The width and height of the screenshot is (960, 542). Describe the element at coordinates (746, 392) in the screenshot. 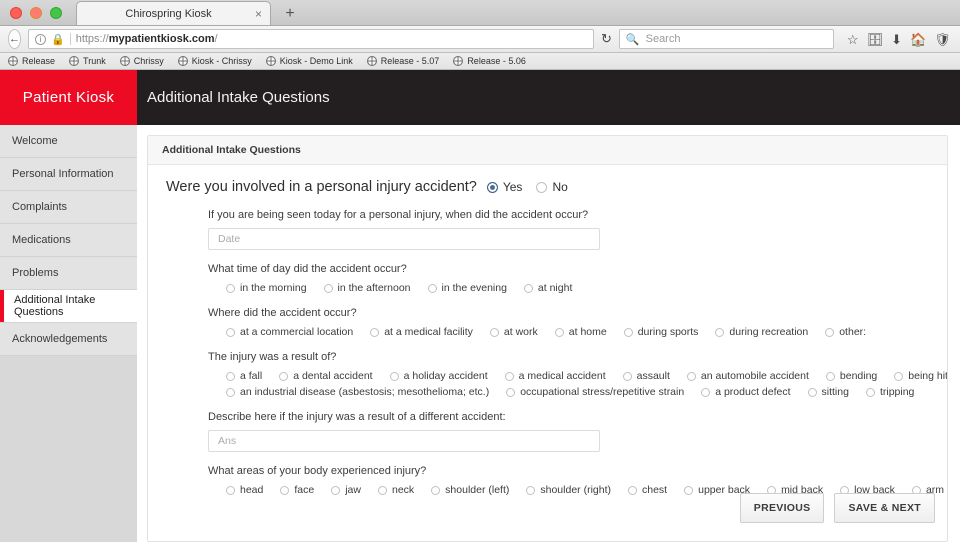

I see `radio-option-product-defect: a product defect` at that location.